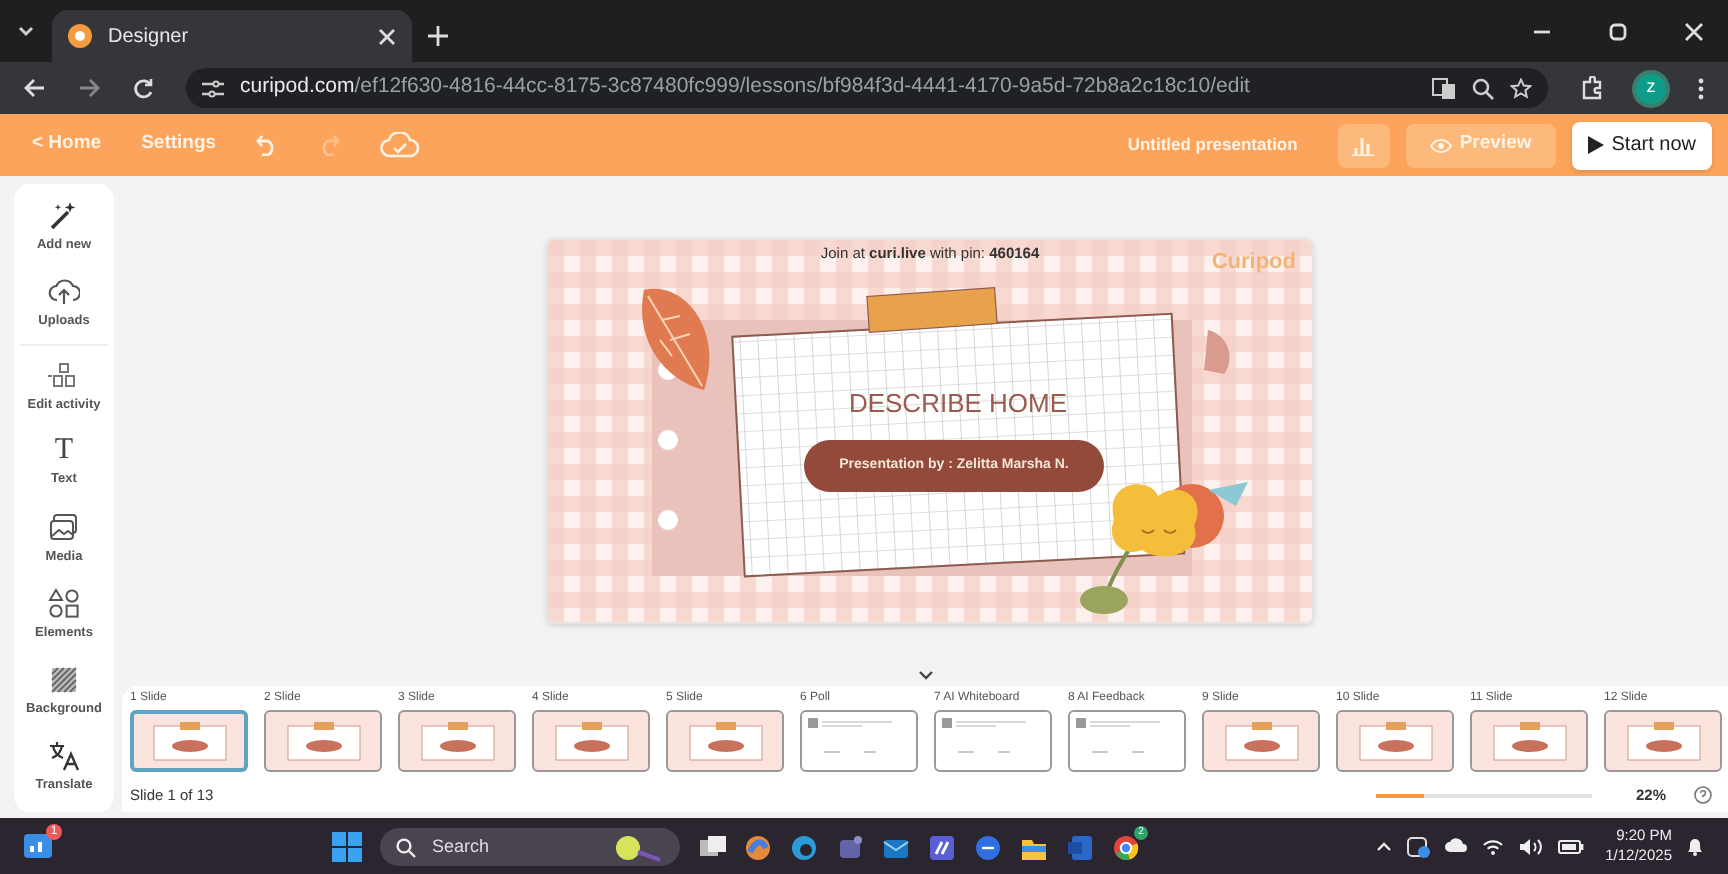 Image resolution: width=1728 pixels, height=874 pixels. What do you see at coordinates (1483, 88) in the screenshot?
I see `zoom-icon` at bounding box center [1483, 88].